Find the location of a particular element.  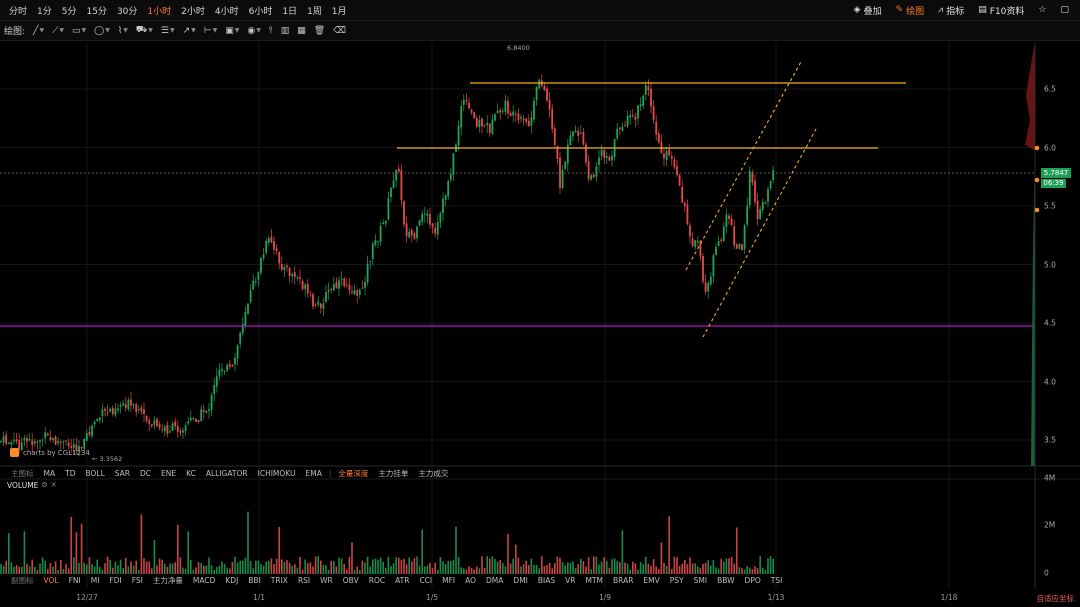

fullscreen-button: ▢ is located at coordinates (1064, 10).